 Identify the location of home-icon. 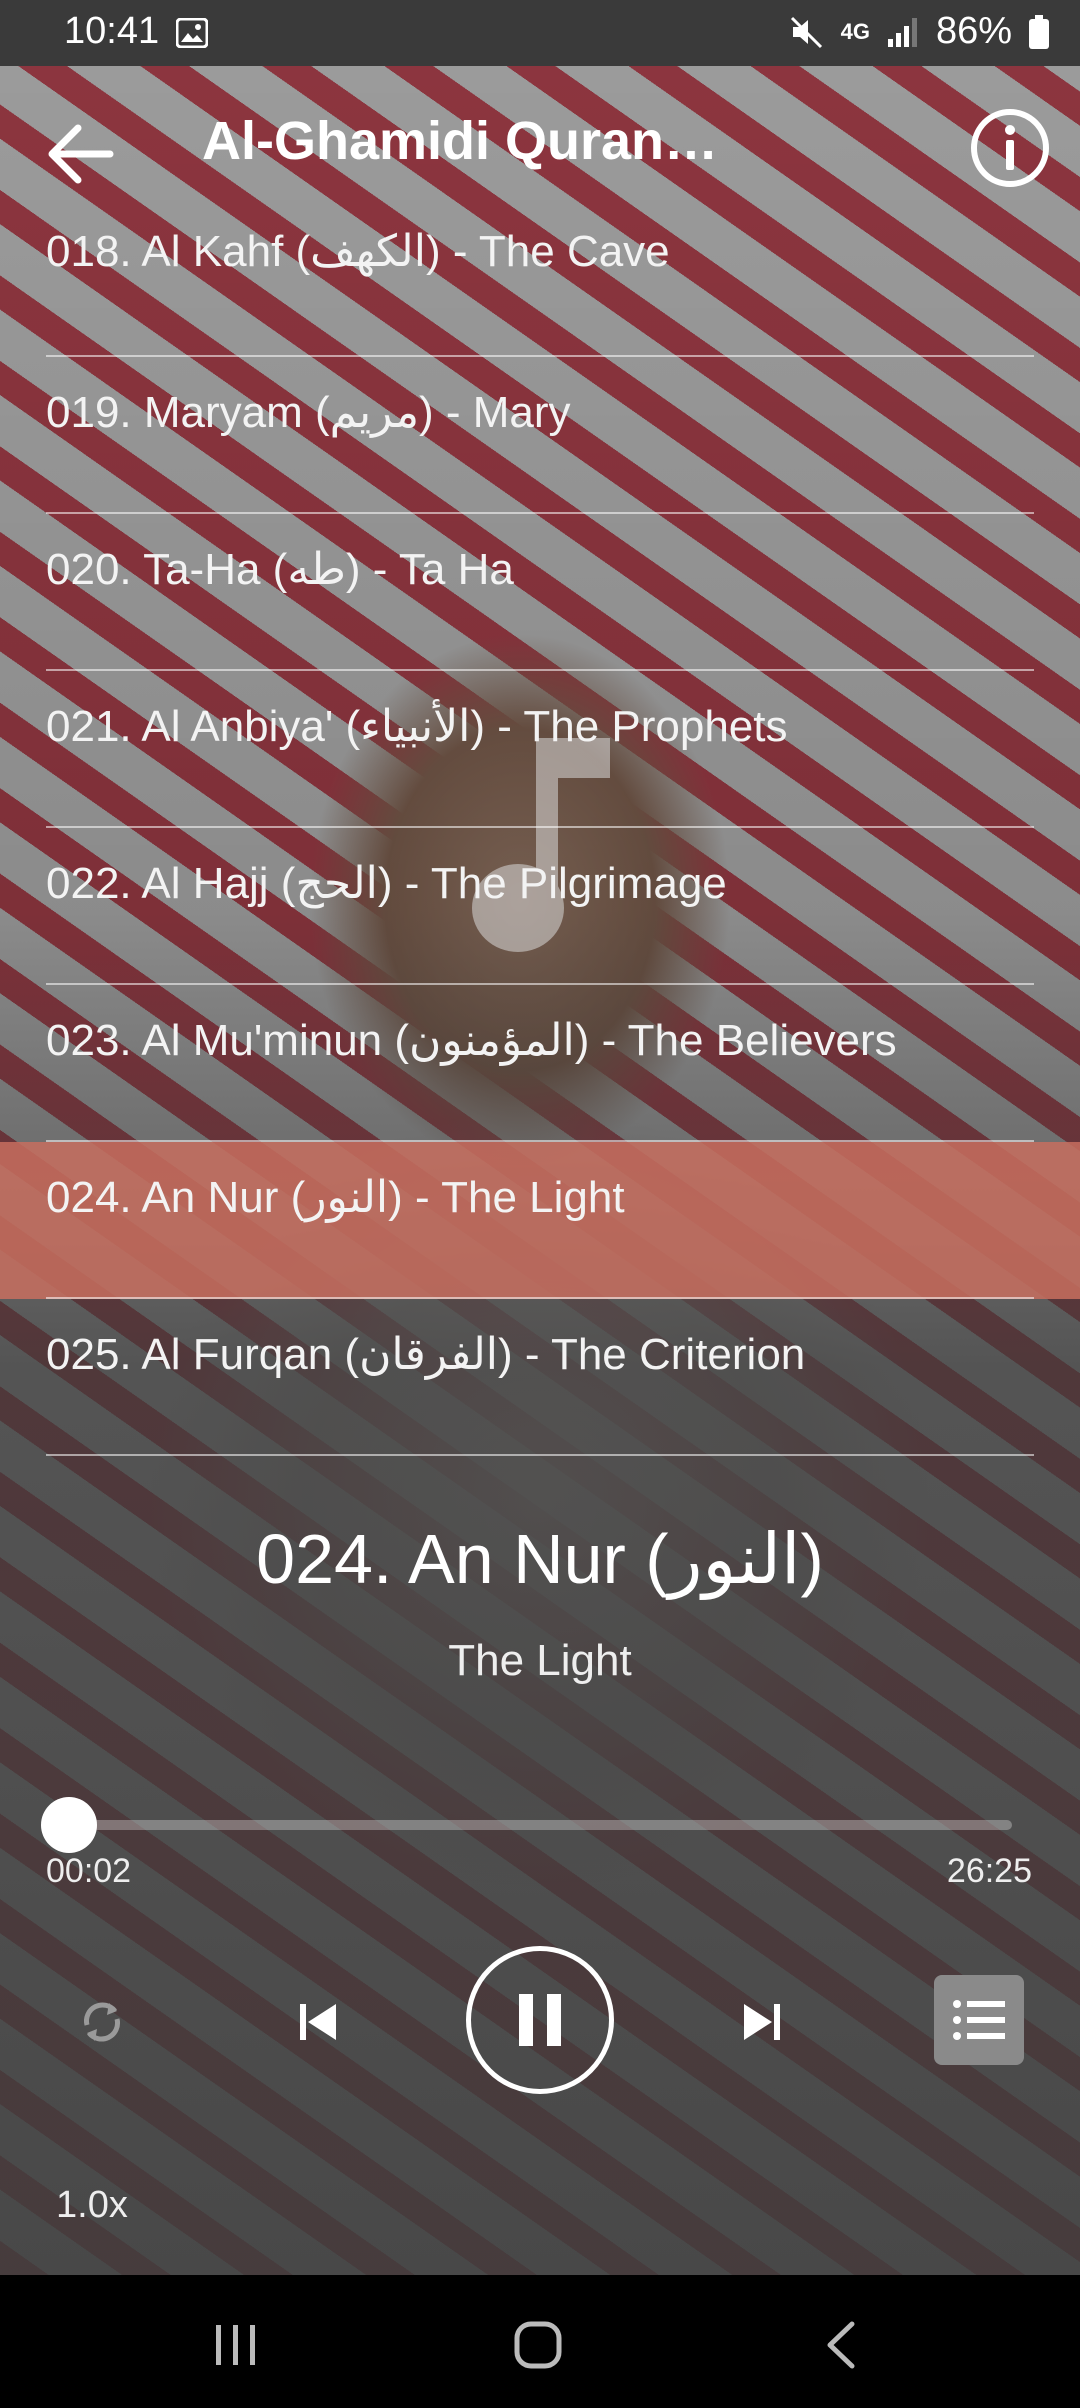
(538, 2345).